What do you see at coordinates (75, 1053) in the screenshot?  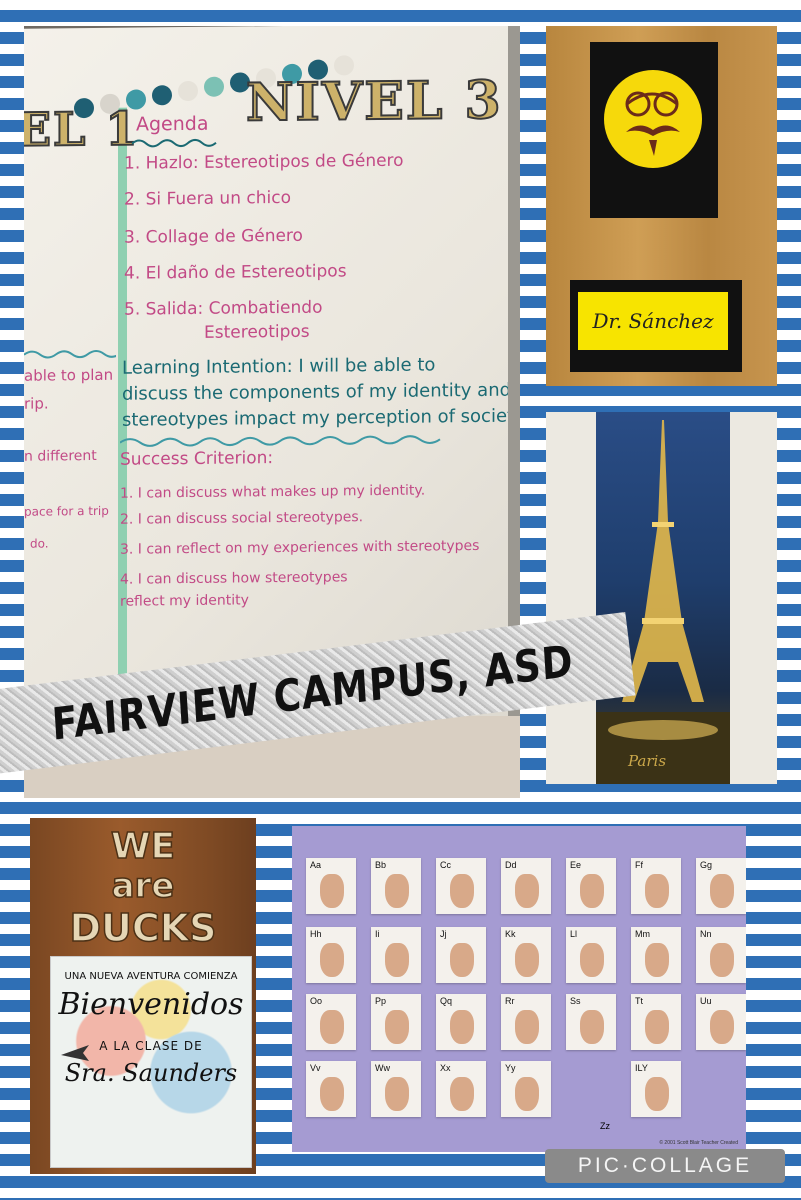 I see `airplane-icon` at bounding box center [75, 1053].